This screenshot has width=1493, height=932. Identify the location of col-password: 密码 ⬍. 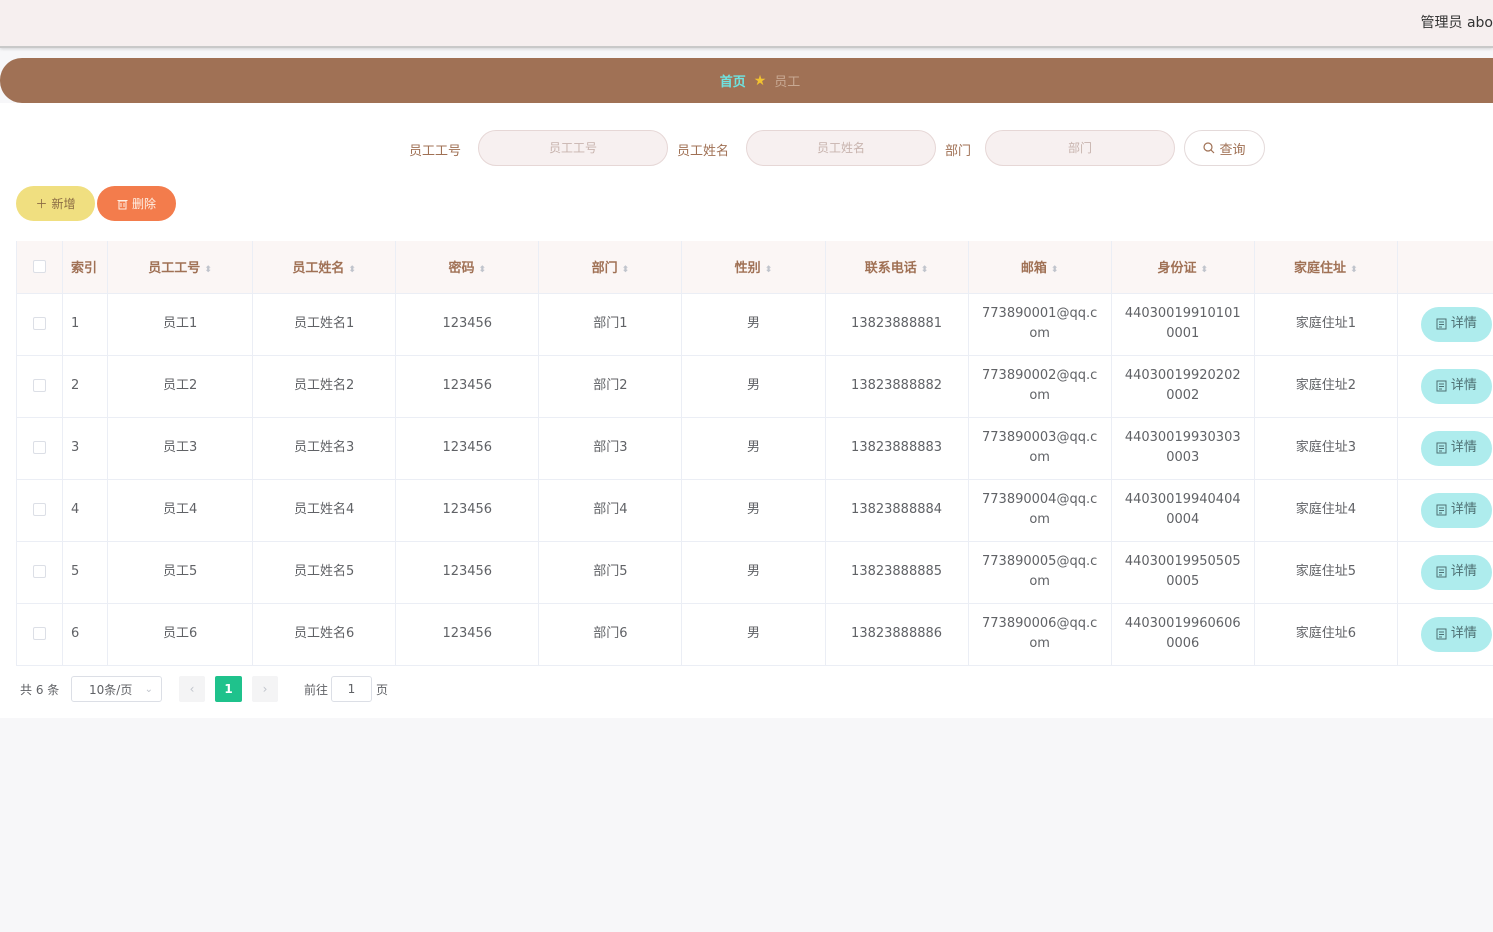
(467, 267).